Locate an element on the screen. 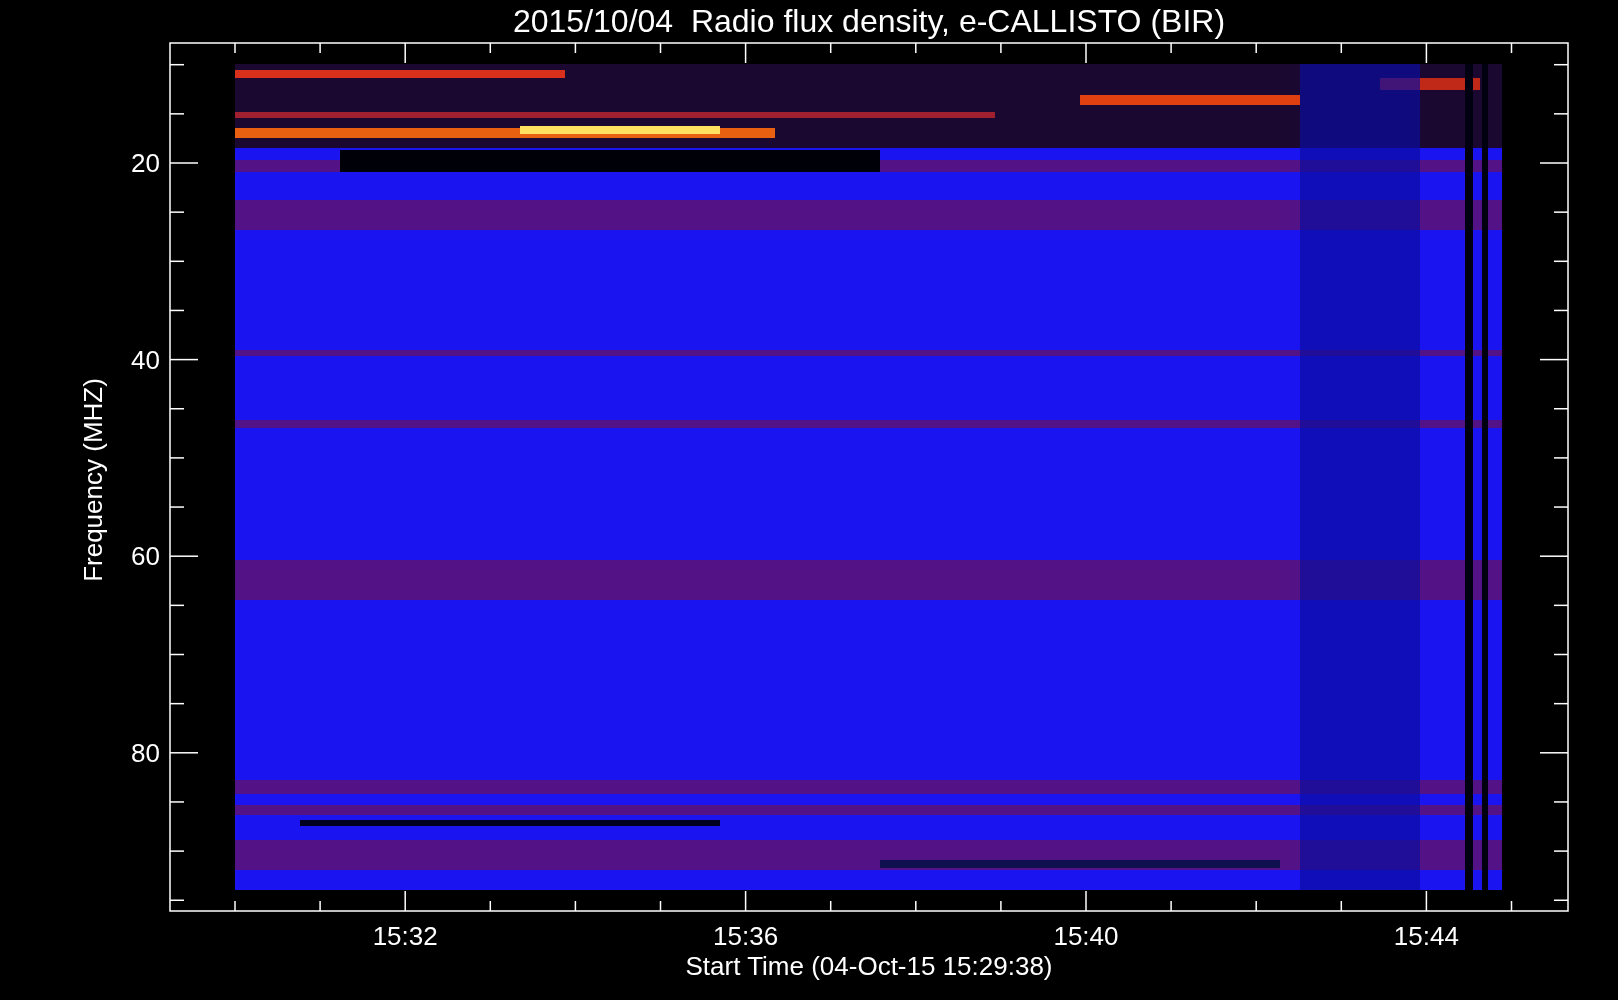  x-axis-label: Start Time (04-Oct-15 15:29:38) is located at coordinates (869, 966).